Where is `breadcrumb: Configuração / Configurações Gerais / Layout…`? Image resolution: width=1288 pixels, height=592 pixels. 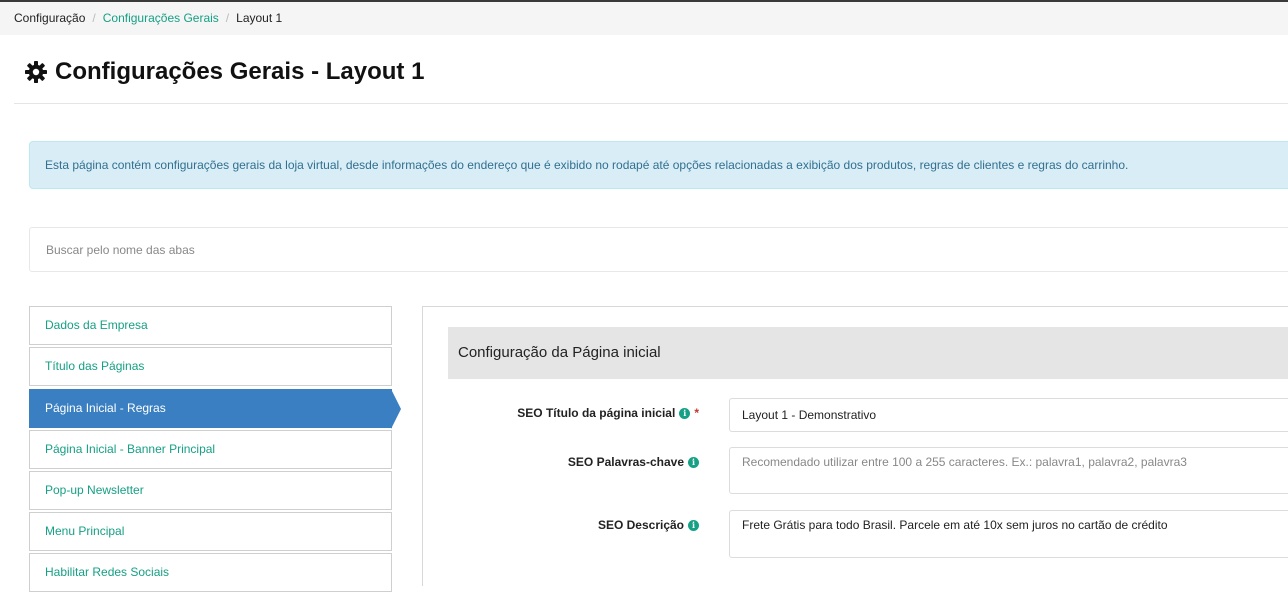
breadcrumb: Configuração / Configurações Gerais / Layout… is located at coordinates (644, 18).